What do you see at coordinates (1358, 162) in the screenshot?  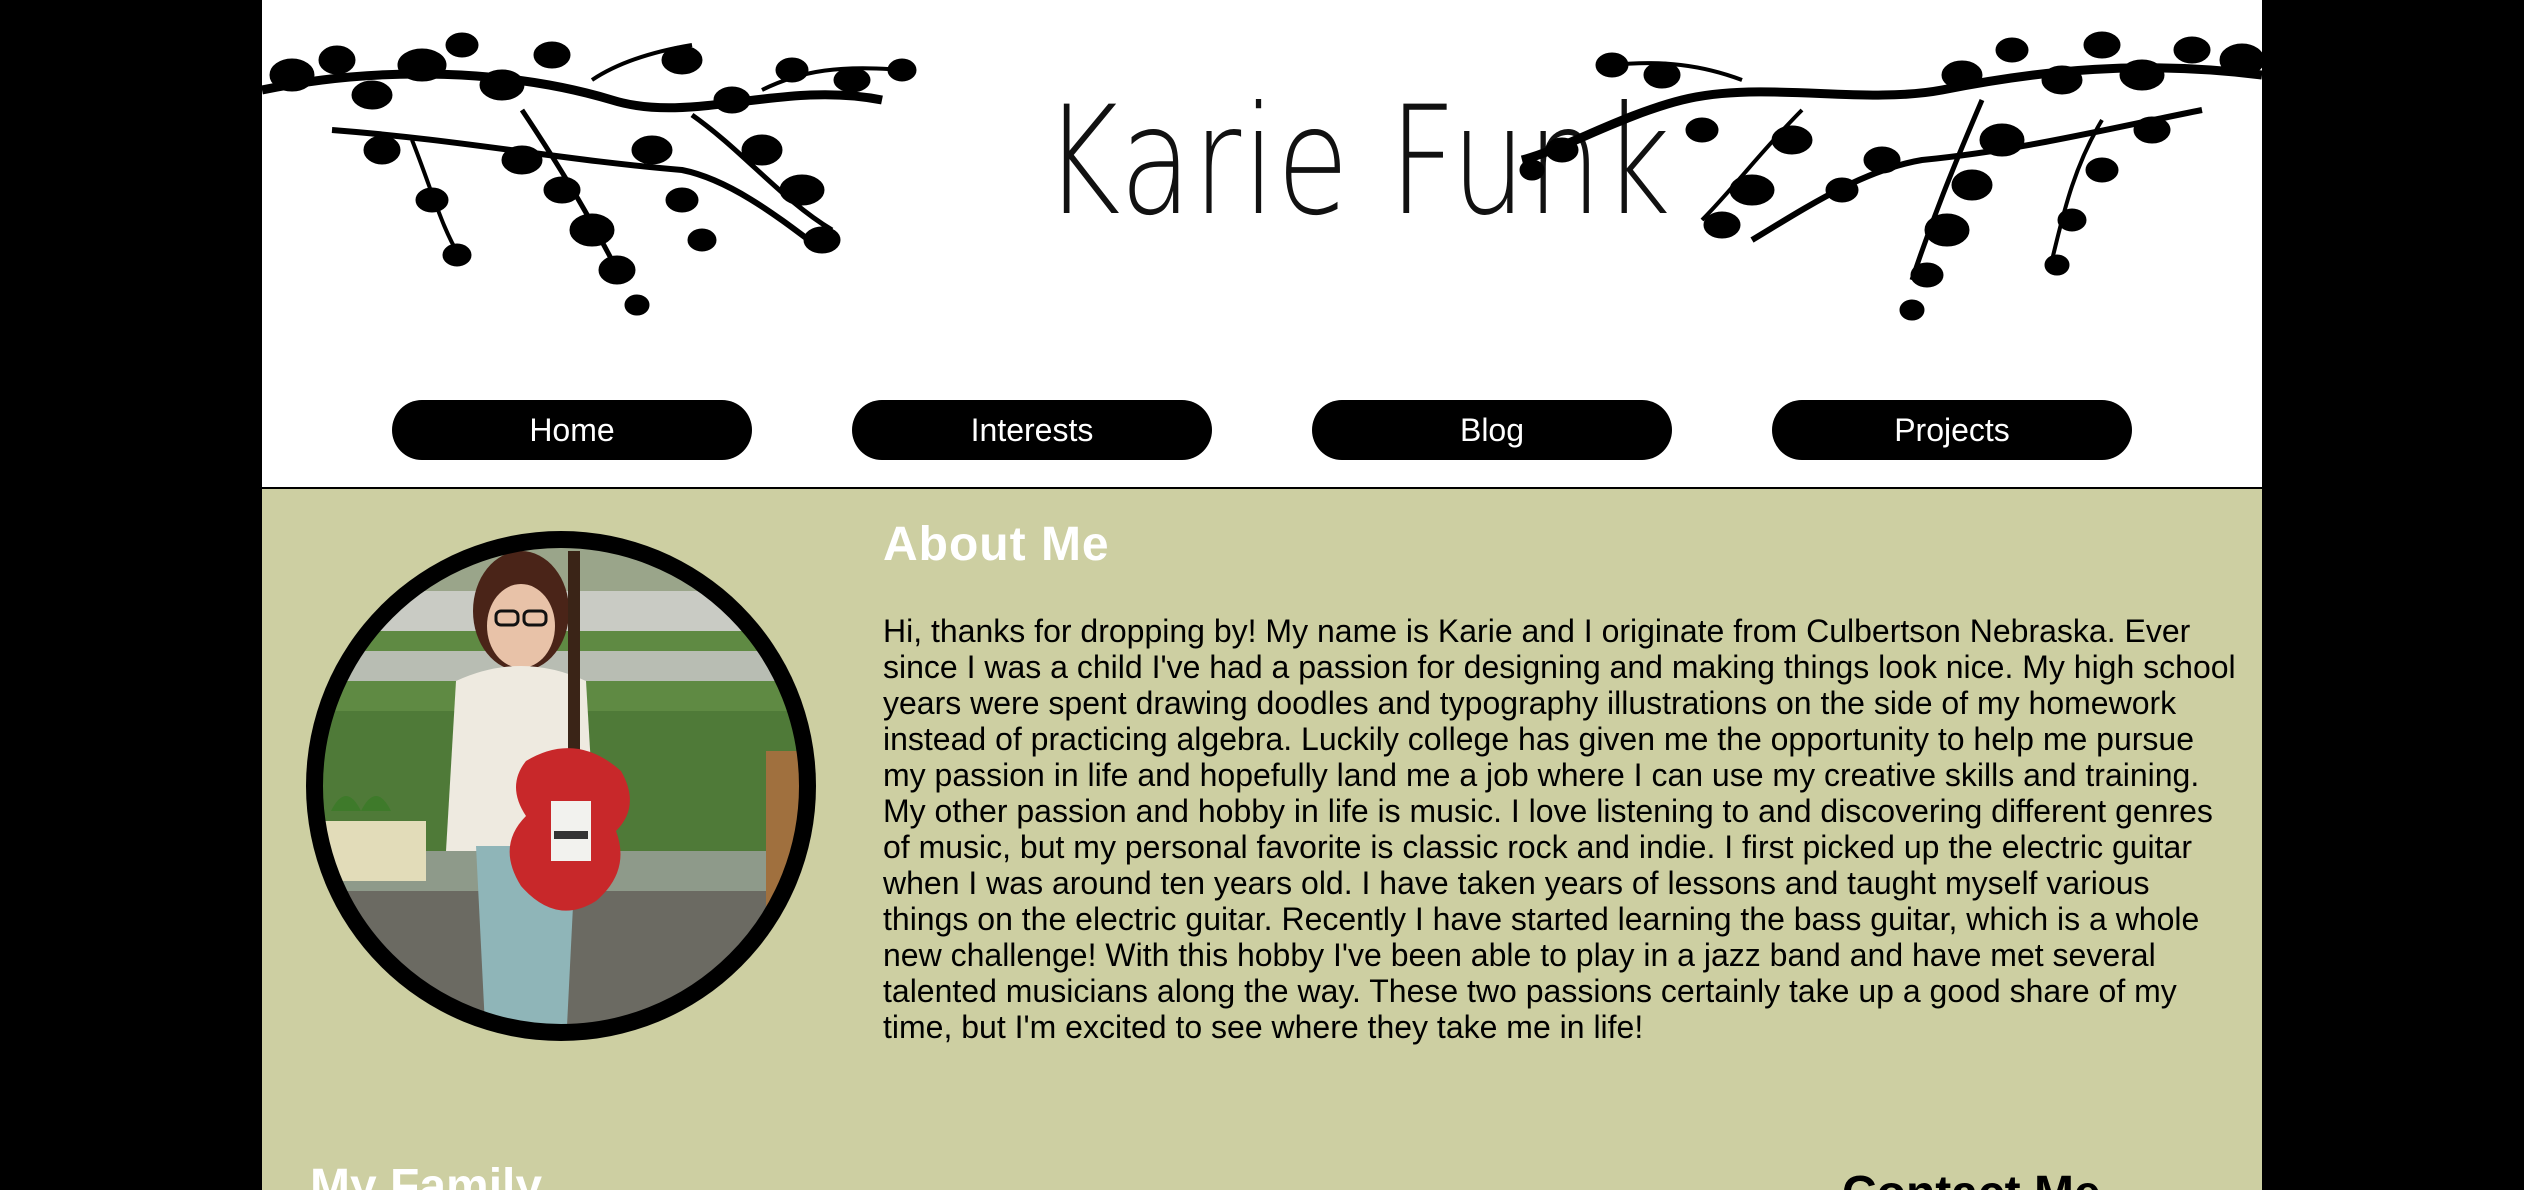 I see `site-title: Karie Funk` at bounding box center [1358, 162].